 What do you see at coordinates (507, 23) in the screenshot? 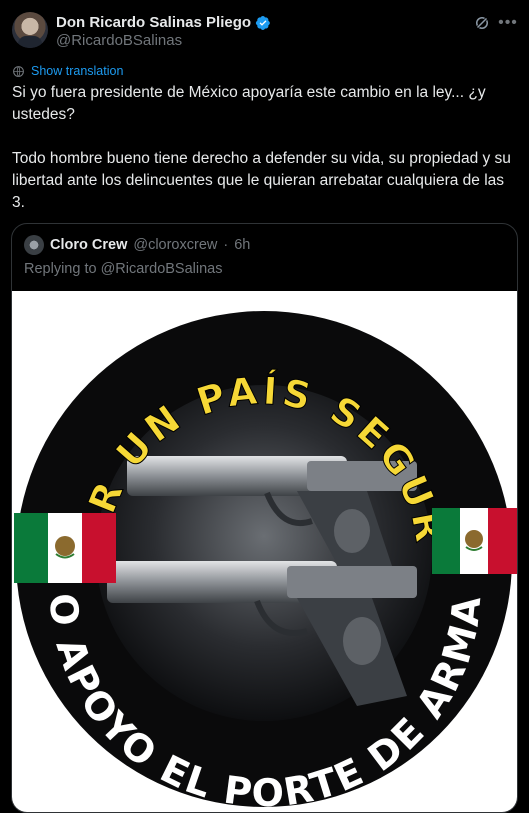
I see `more-icon: •••` at bounding box center [507, 23].